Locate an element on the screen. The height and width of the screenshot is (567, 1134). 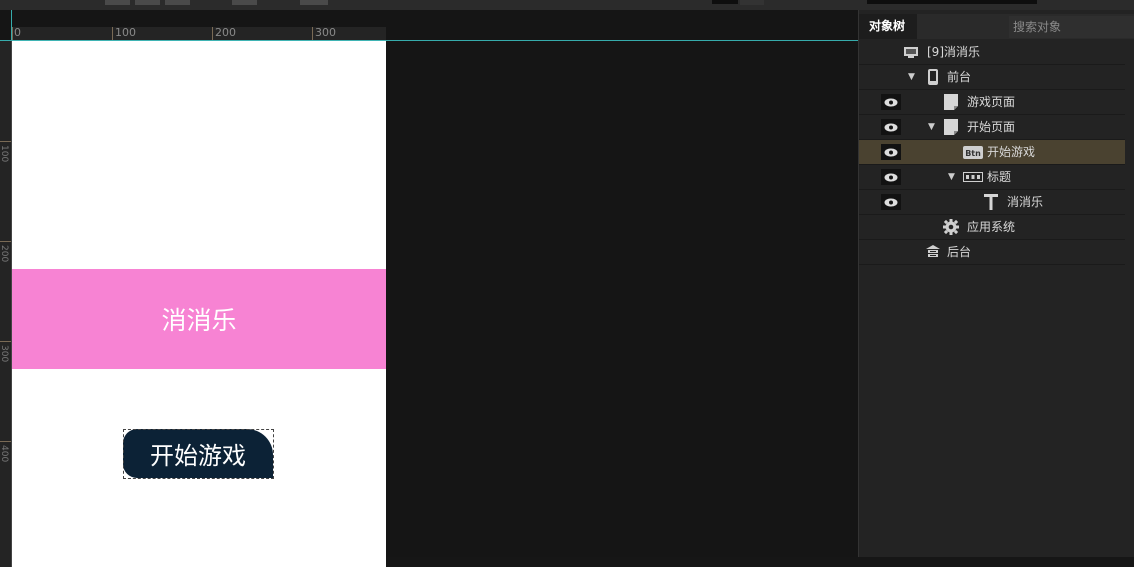
button-icon: Btn is located at coordinates (973, 152).